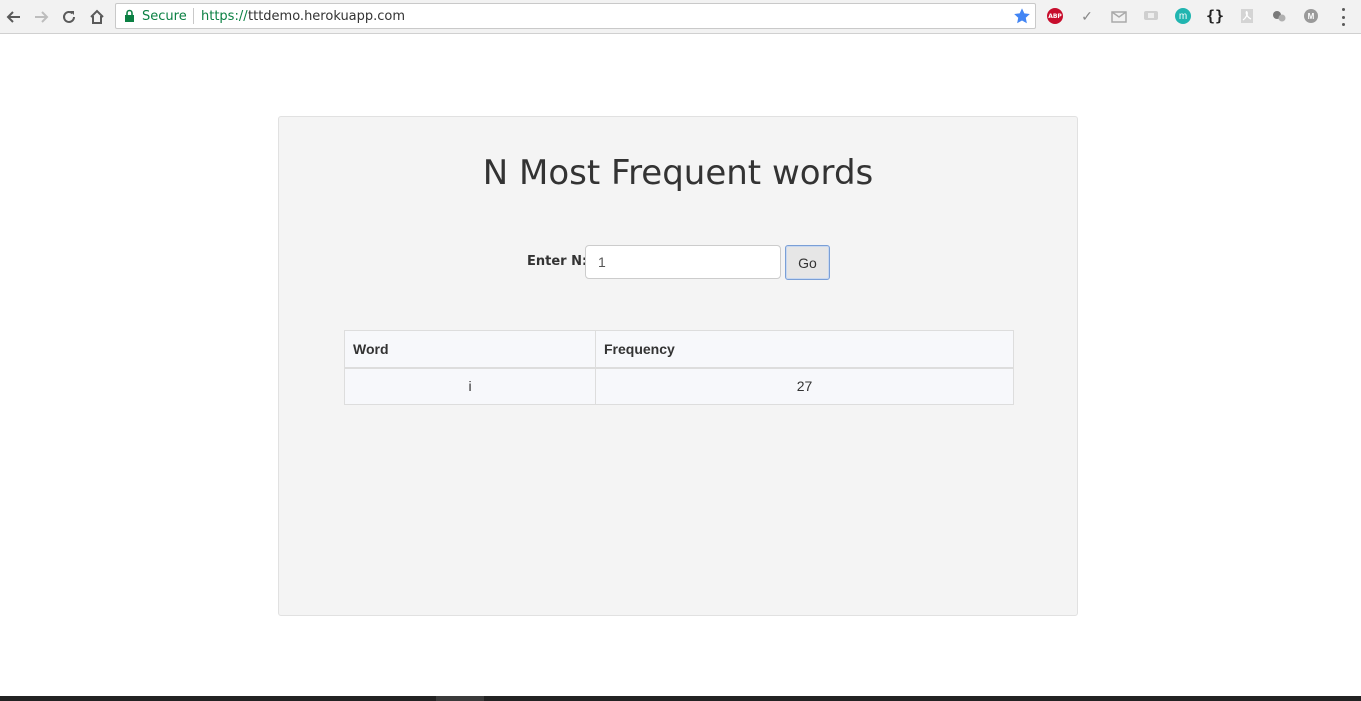 This screenshot has height=701, width=1361. I want to click on security-label: Secure, so click(164, 16).